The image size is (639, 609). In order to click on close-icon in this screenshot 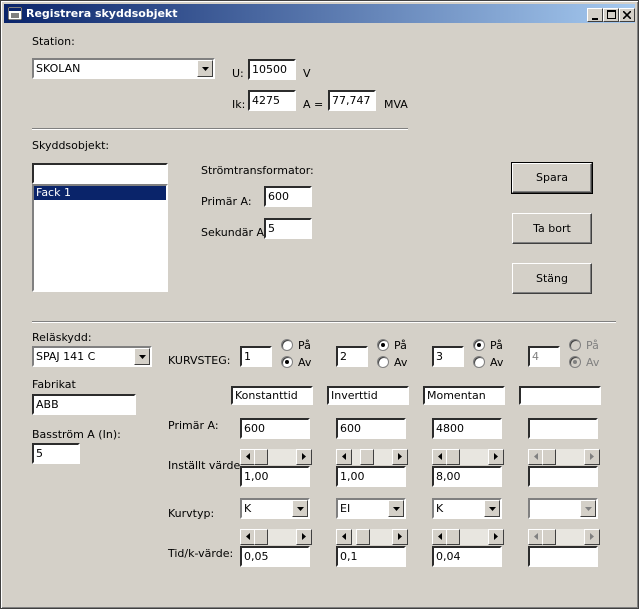, I will do `click(627, 15)`.